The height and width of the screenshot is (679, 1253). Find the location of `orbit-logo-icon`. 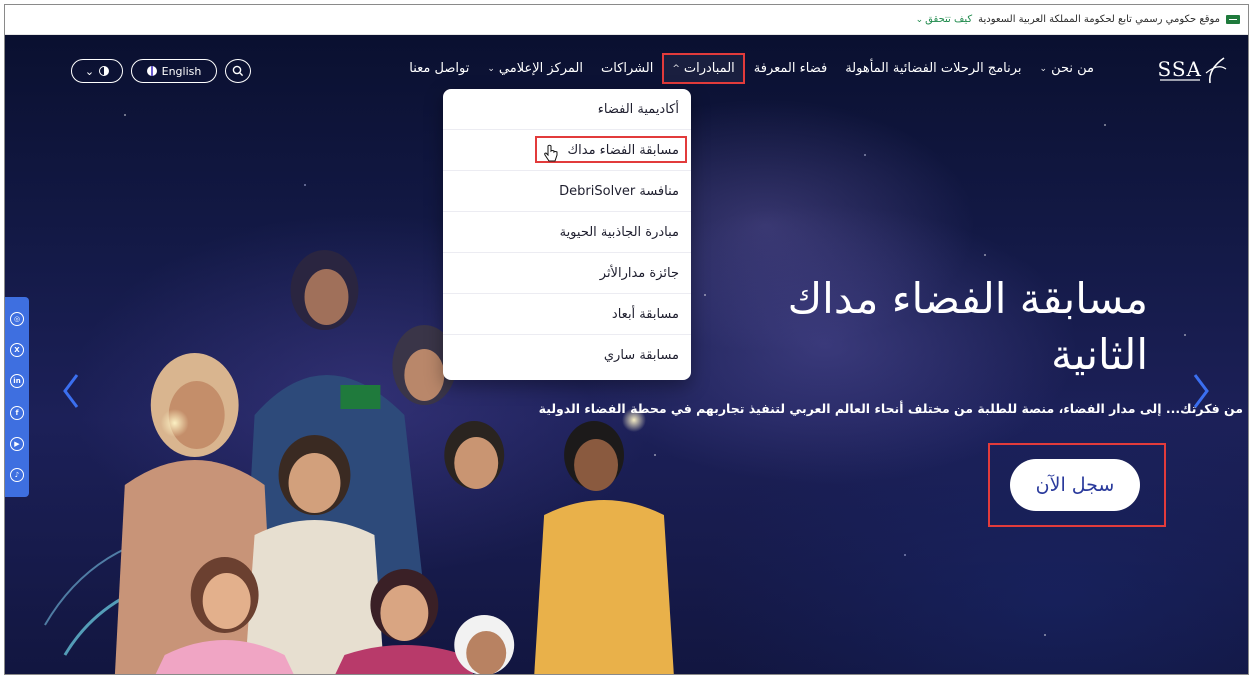

orbit-logo-icon is located at coordinates (1216, 70).